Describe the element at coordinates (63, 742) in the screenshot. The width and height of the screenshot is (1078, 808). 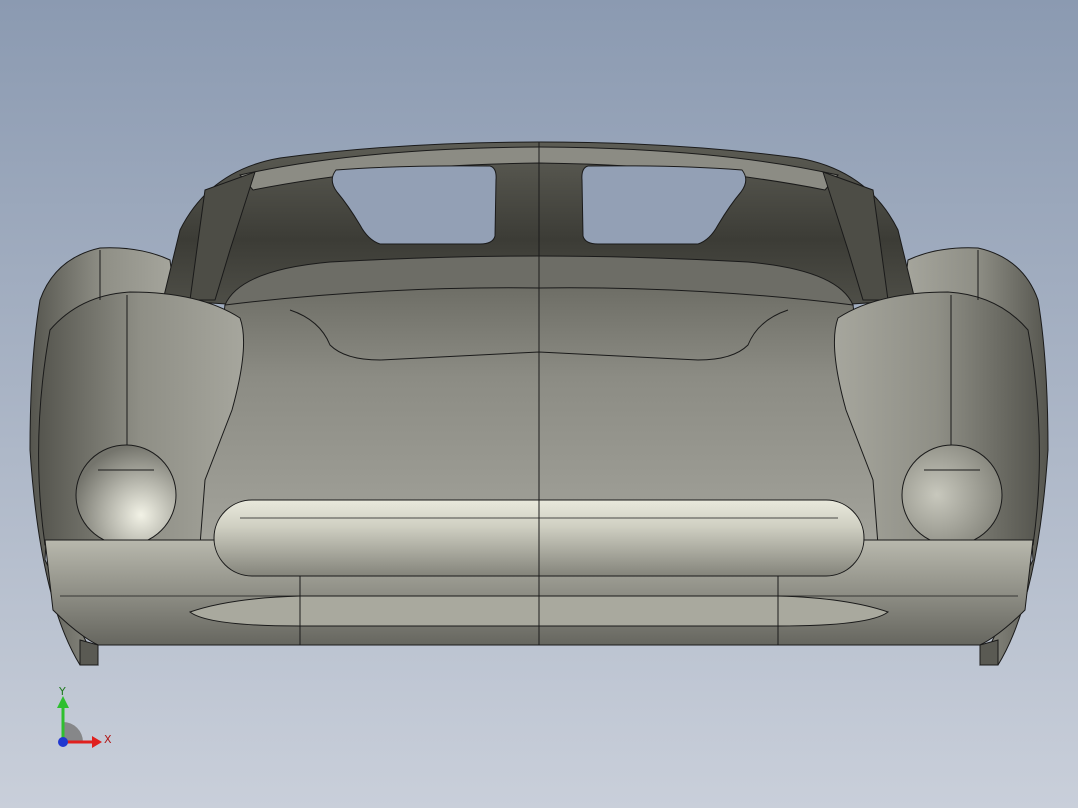
I see `z-axis-dot` at that location.